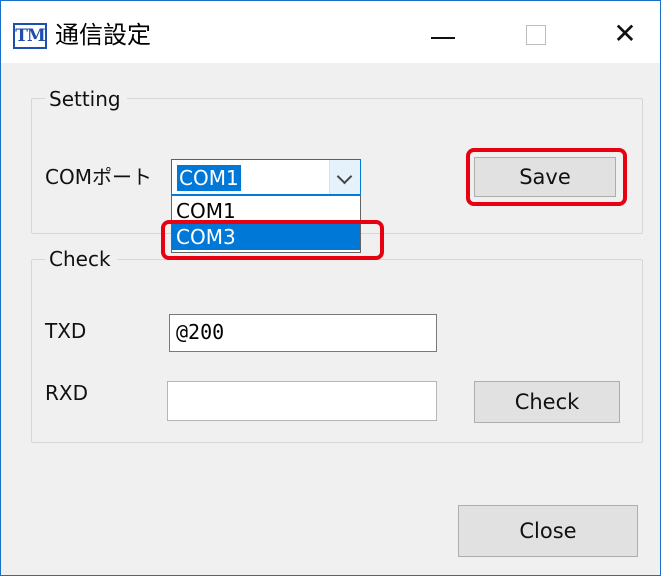 This screenshot has width=661, height=576. What do you see at coordinates (548, 531) in the screenshot?
I see `close-button: Close` at bounding box center [548, 531].